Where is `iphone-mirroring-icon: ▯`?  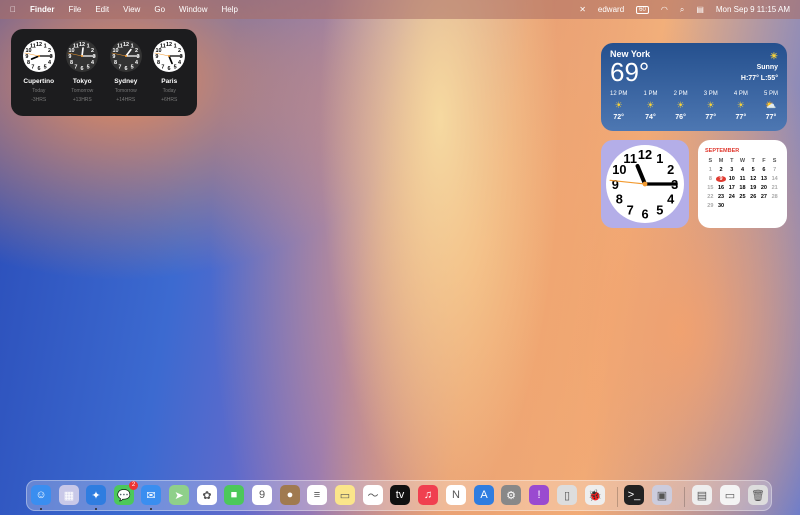
iphone-mirroring-icon: ▯ is located at coordinates (567, 495).